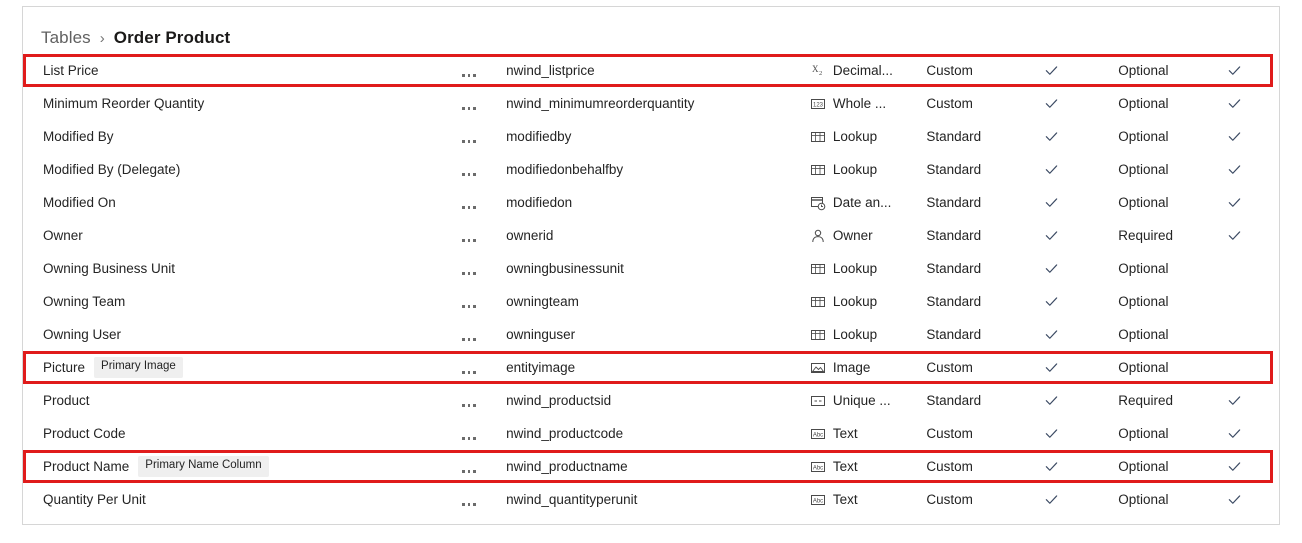 The width and height of the screenshot is (1302, 543). Describe the element at coordinates (234, 499) in the screenshot. I see `cell-display-name: Quantity Per Unit` at that location.